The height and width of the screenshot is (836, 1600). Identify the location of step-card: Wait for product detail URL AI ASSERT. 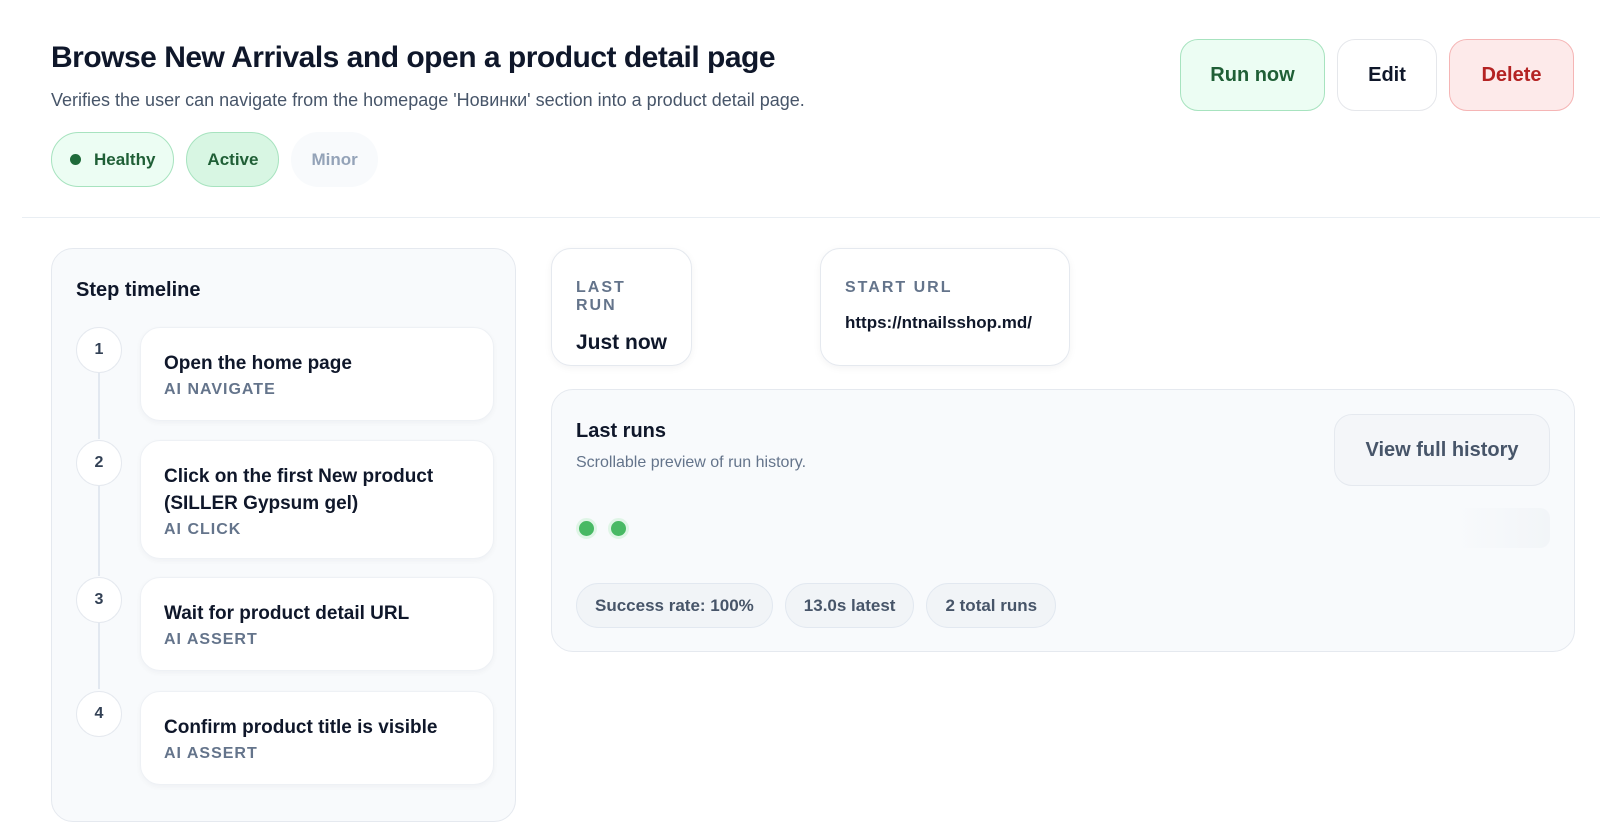
(317, 624).